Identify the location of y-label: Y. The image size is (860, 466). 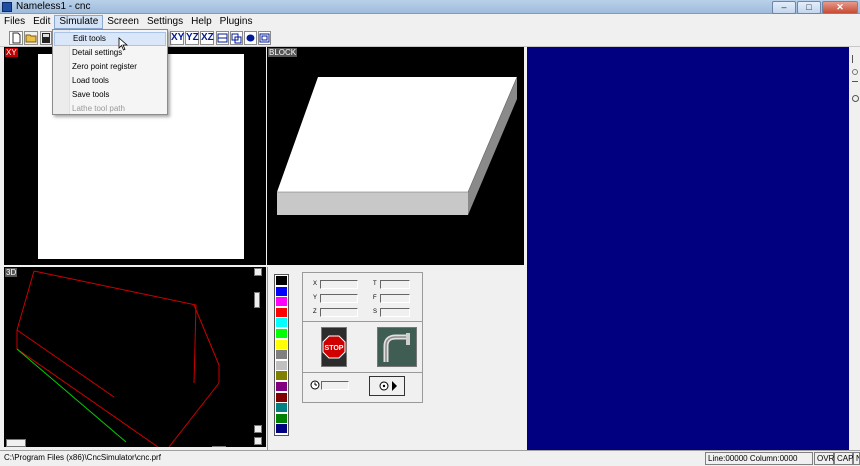
(315, 298).